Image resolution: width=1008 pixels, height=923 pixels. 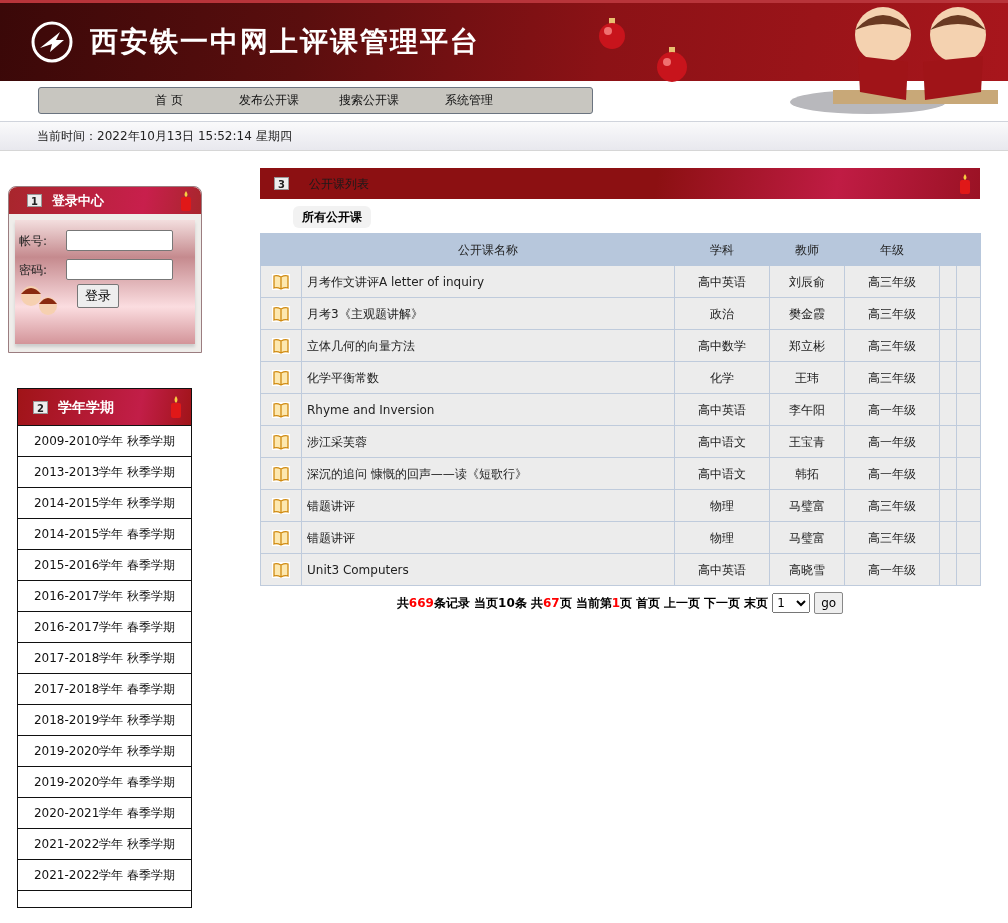 I want to click on column-header: 年级, so click(x=892, y=249).